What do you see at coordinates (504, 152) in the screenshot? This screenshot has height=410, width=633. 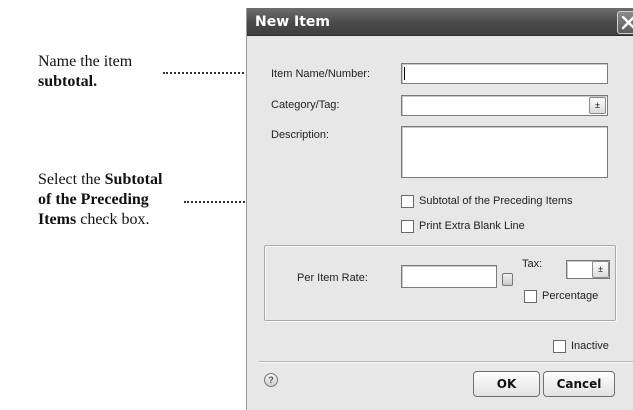 I see `description-textarea` at bounding box center [504, 152].